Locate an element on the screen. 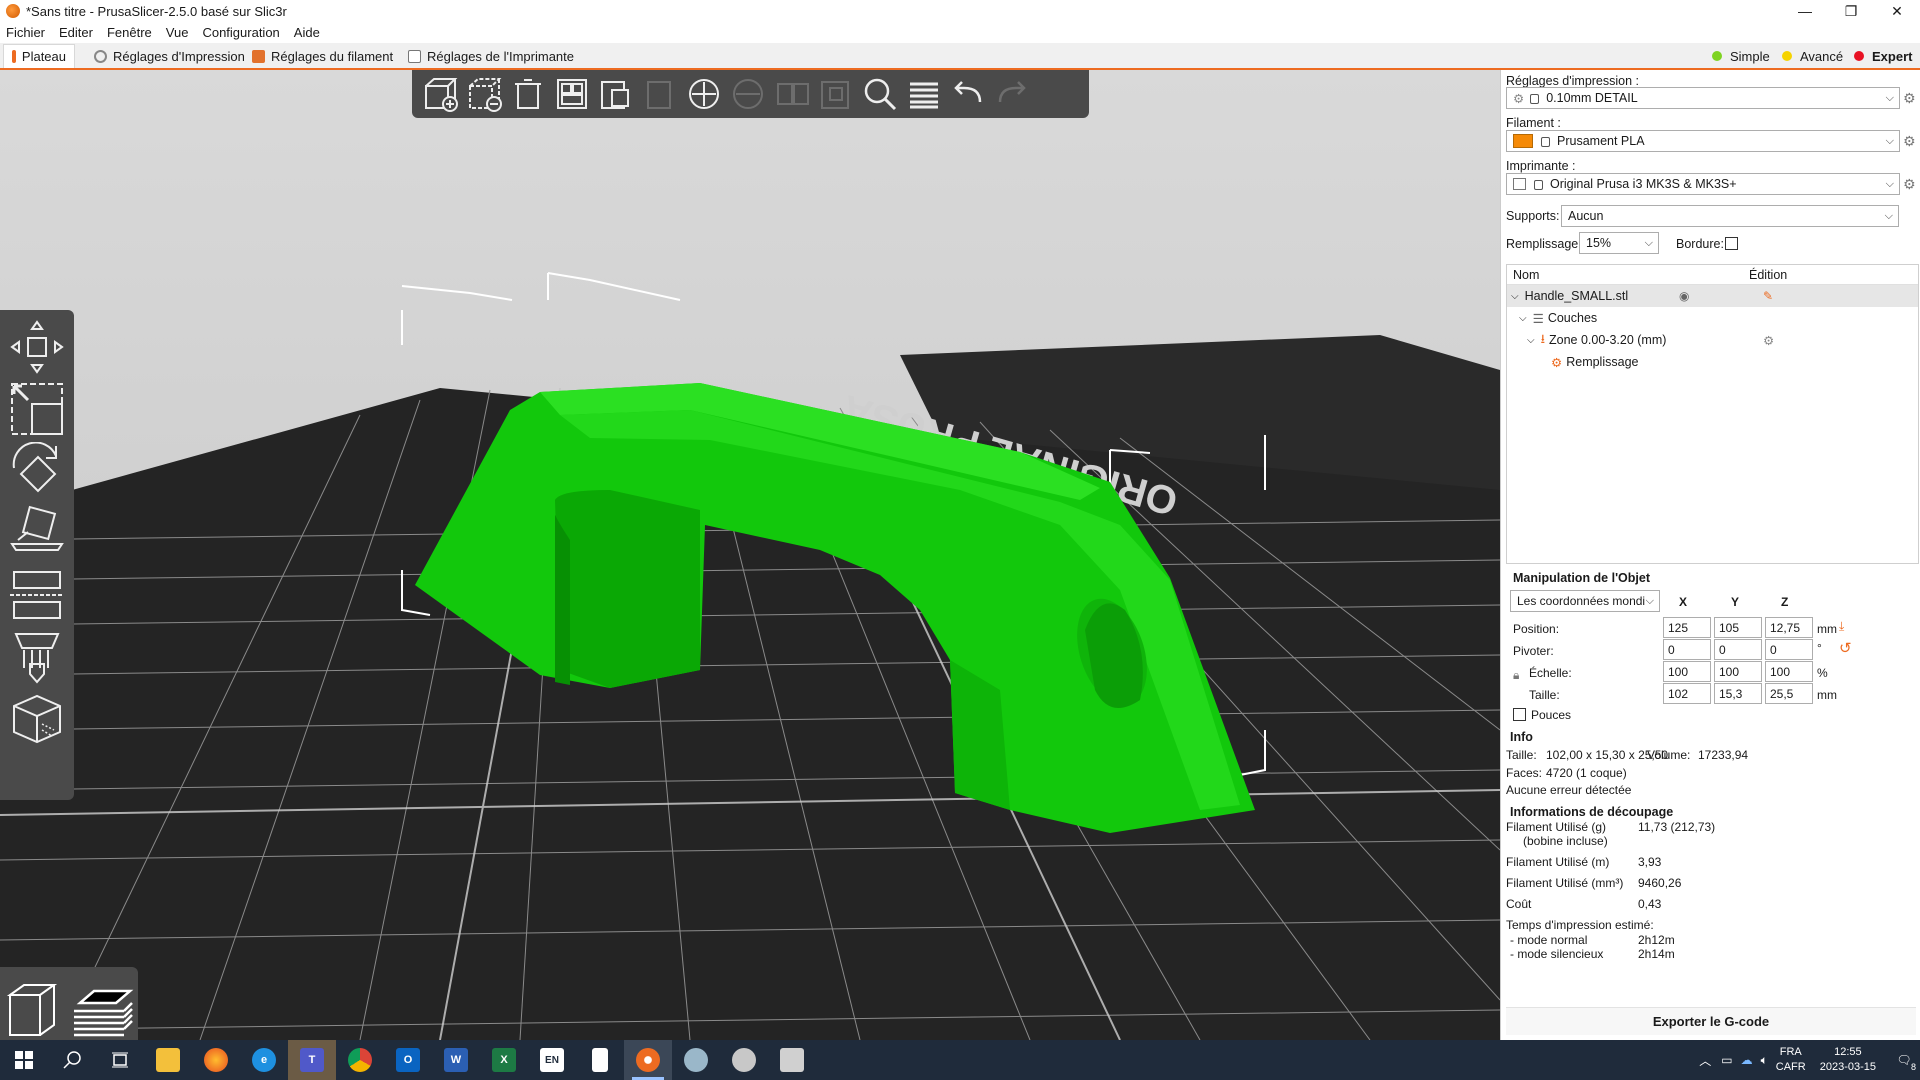  mode-expert: Expert is located at coordinates (1883, 56).